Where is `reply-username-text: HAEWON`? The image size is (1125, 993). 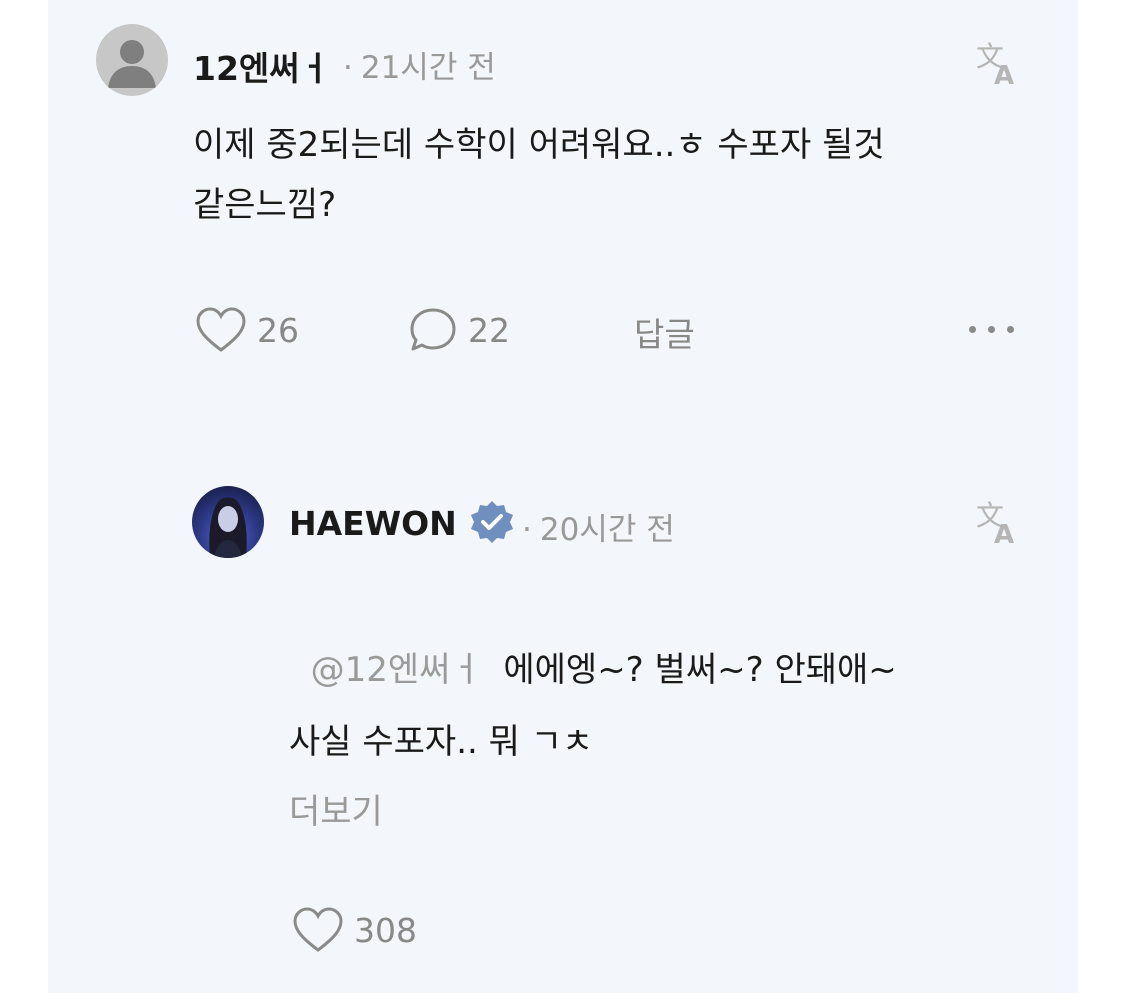 reply-username-text: HAEWON is located at coordinates (373, 523).